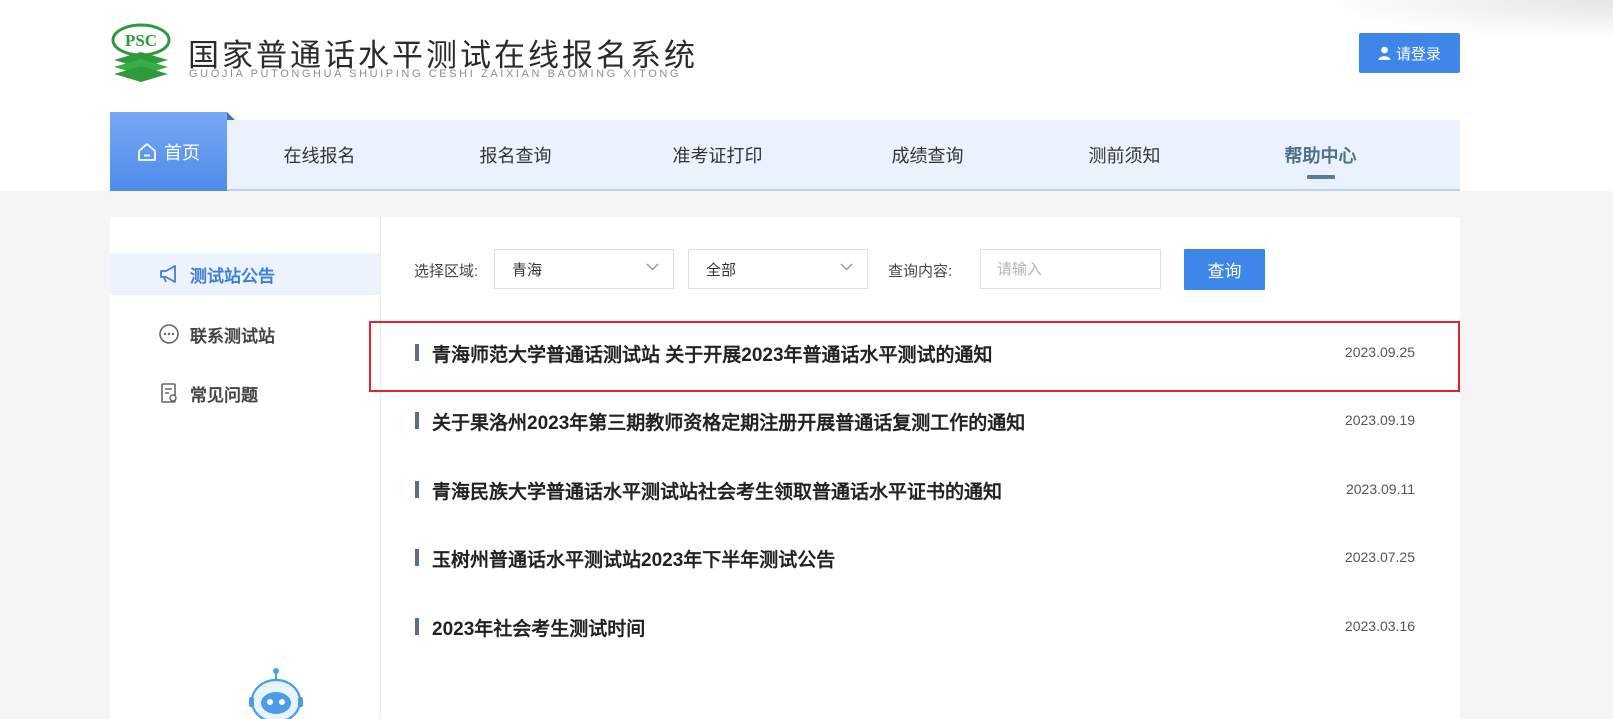 This screenshot has height=719, width=1613. I want to click on home-icon, so click(147, 152).